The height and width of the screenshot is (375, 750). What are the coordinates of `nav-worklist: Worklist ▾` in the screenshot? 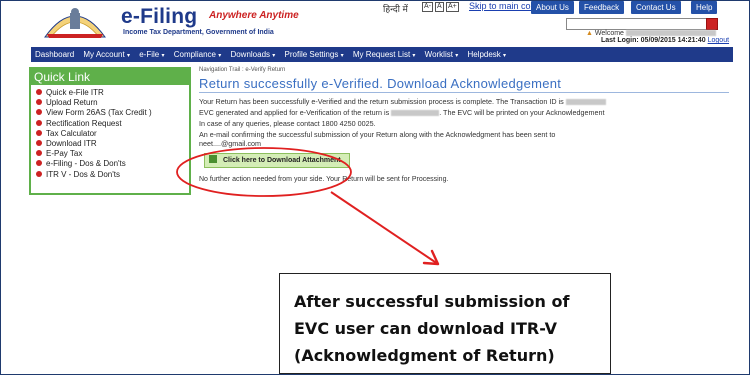 It's located at (441, 54).